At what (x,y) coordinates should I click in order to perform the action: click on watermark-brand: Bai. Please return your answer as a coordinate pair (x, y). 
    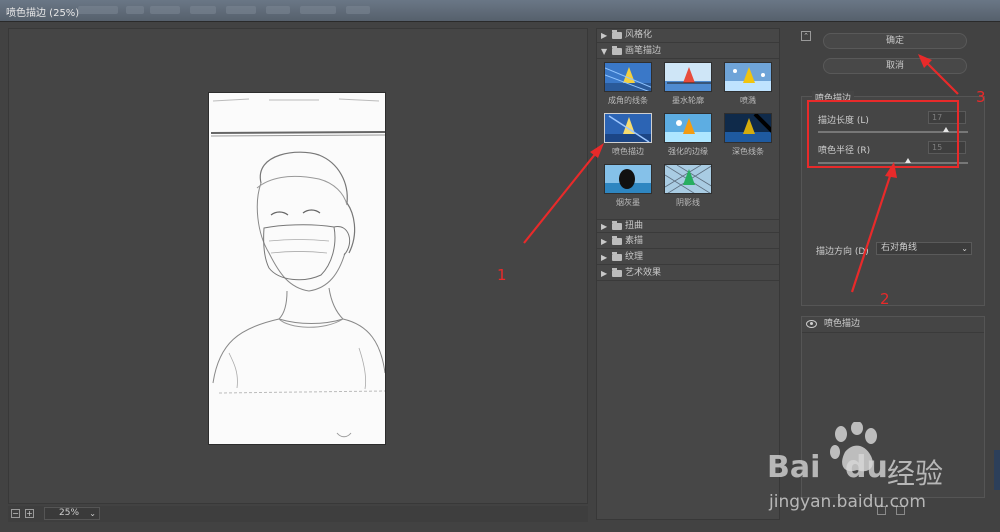
    Looking at the image, I should click on (794, 467).